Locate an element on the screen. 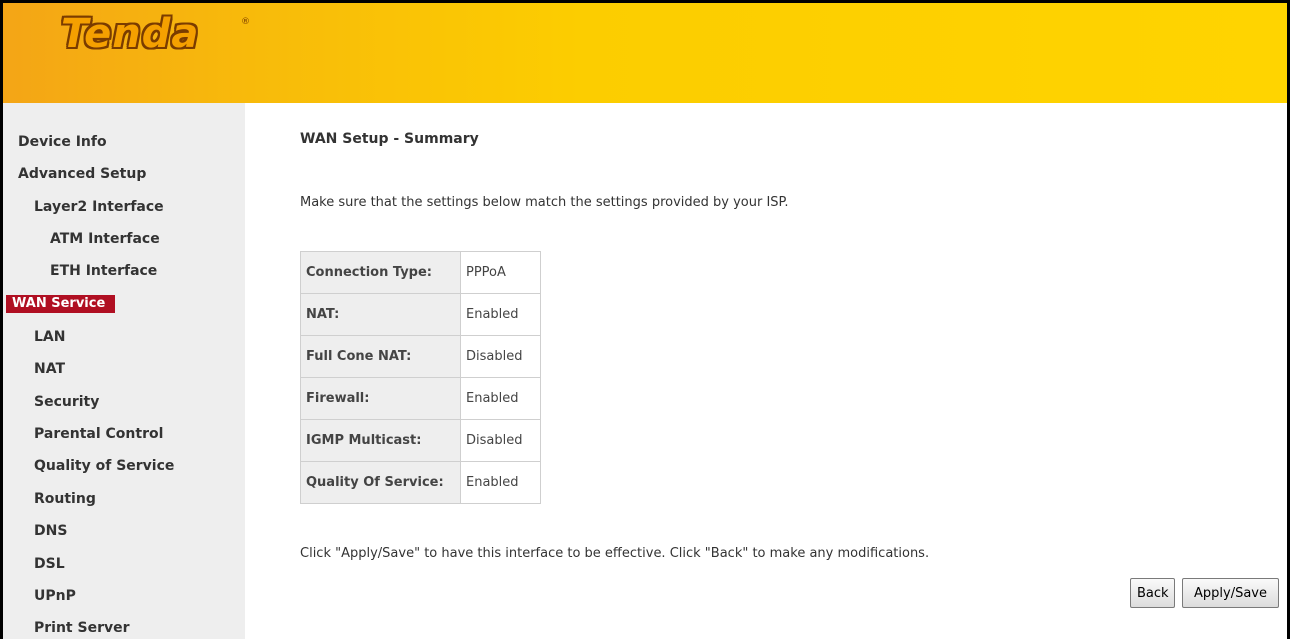 This screenshot has width=1290, height=639. sidebar-item-atm-interface: ATM Interface is located at coordinates (105, 239).